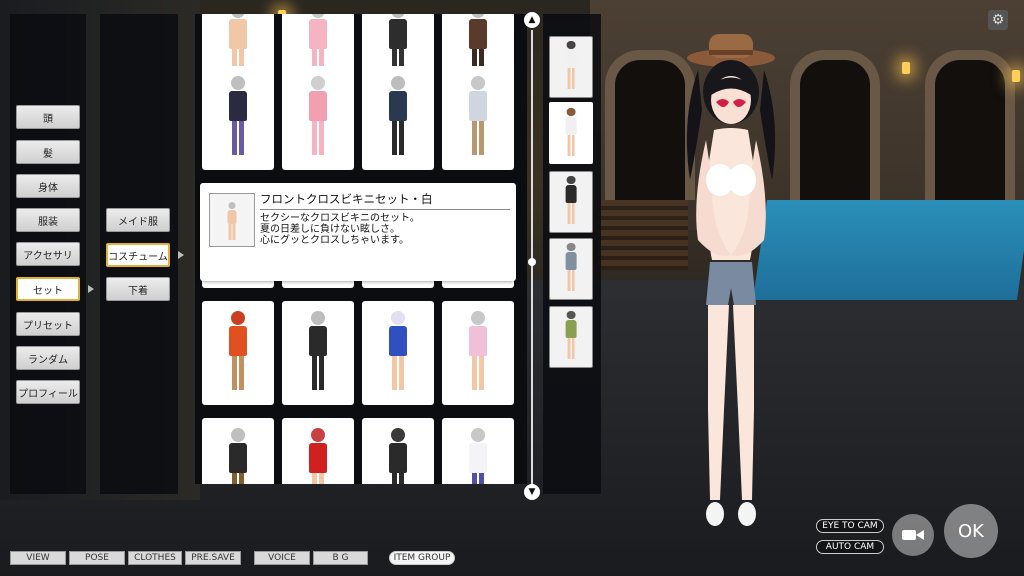  What do you see at coordinates (48, 117) in the screenshot?
I see `main-menu-item: 頭` at bounding box center [48, 117].